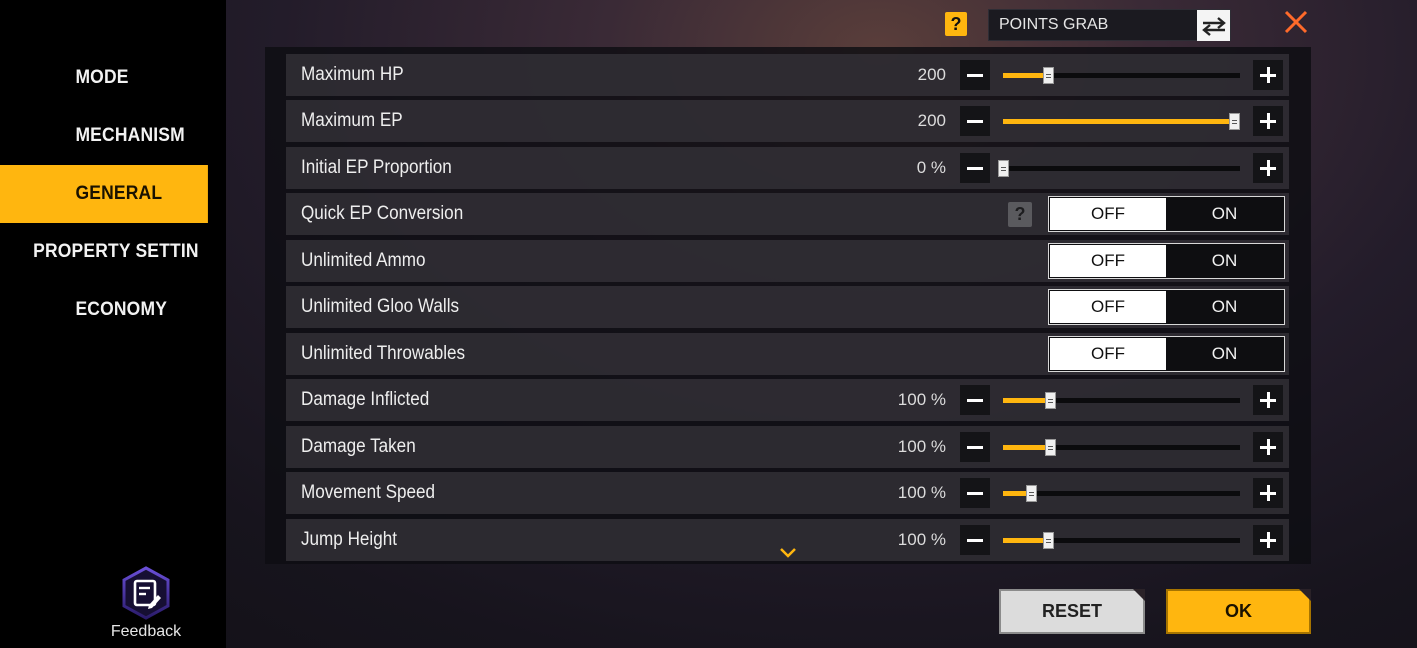 Image resolution: width=1417 pixels, height=648 pixels. I want to click on reset-button: RESET, so click(1072, 611).